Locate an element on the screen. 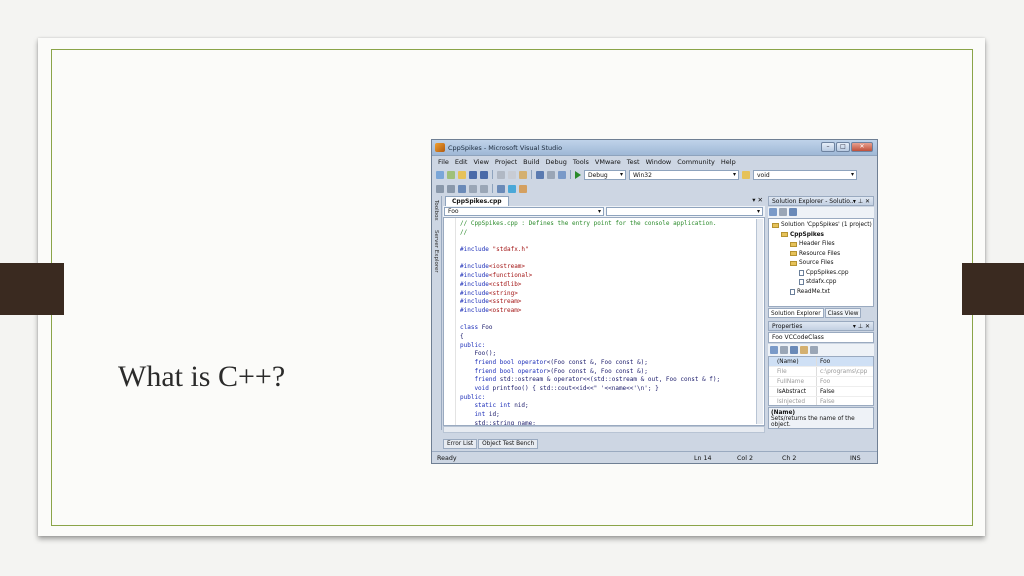 This screenshot has width=1024, height=576. tree-item: CppSpikes is located at coordinates (802, 235).